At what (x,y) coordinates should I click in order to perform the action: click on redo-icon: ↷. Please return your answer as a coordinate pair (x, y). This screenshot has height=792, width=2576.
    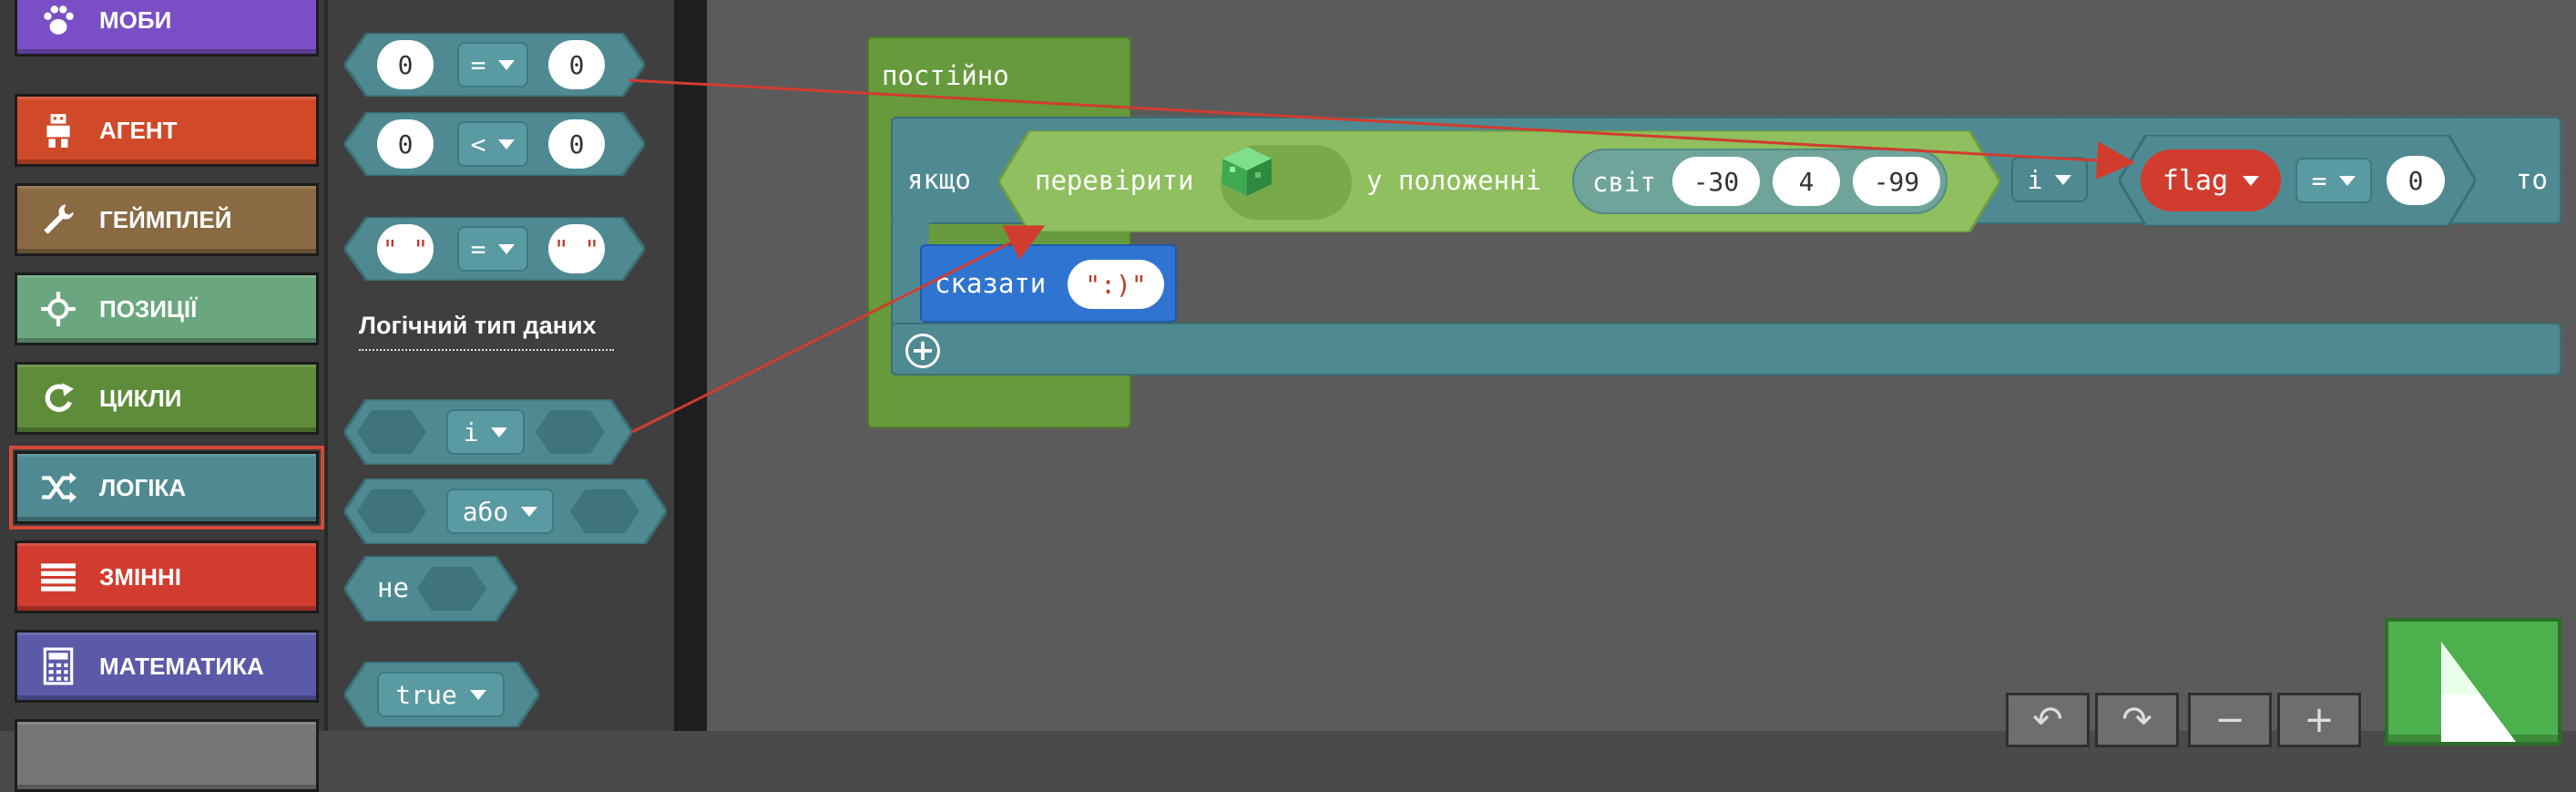
    Looking at the image, I should click on (2136, 720).